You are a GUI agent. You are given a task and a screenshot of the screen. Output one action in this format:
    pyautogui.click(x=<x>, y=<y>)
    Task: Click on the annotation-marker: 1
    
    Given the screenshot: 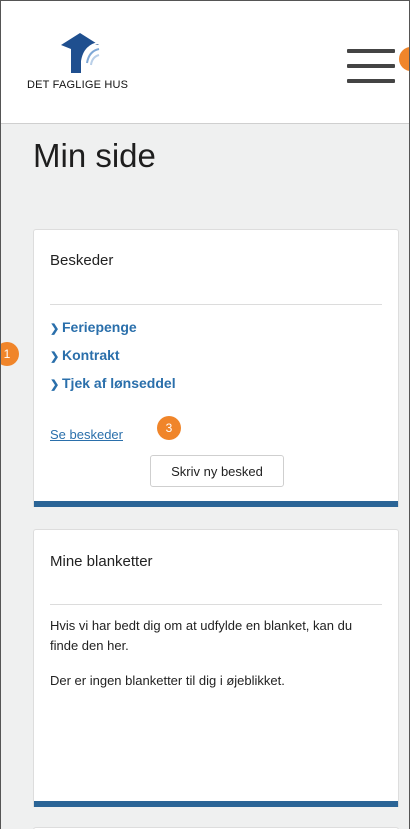 What is the action you would take?
    pyautogui.click(x=10, y=354)
    